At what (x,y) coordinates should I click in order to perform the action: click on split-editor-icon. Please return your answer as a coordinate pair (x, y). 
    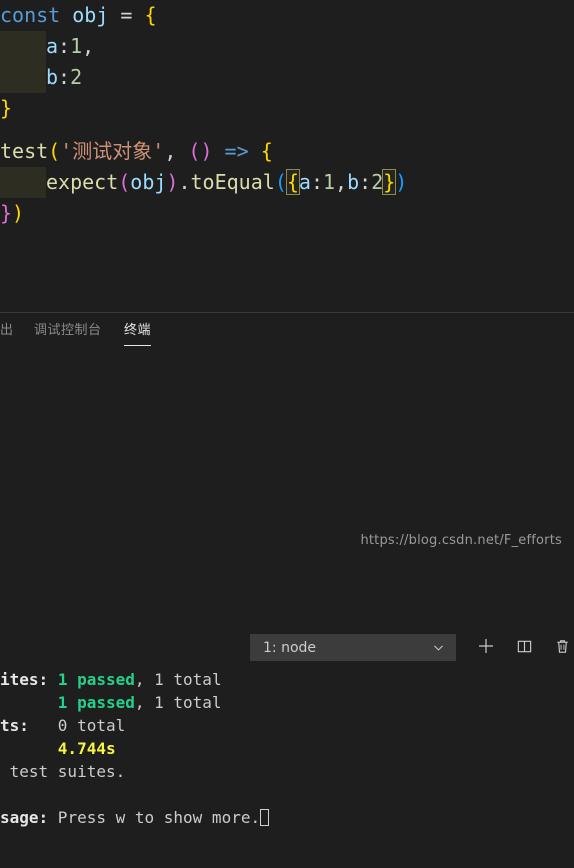
    Looking at the image, I should click on (524, 648).